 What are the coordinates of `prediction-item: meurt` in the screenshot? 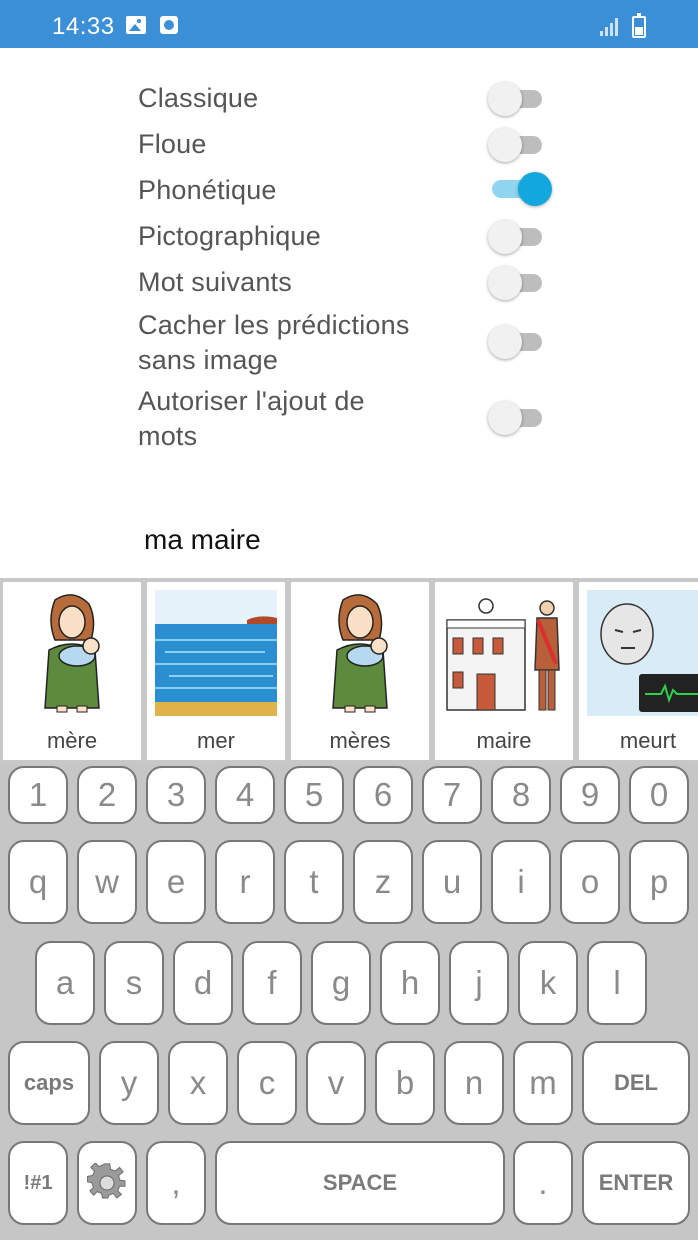 It's located at (638, 671).